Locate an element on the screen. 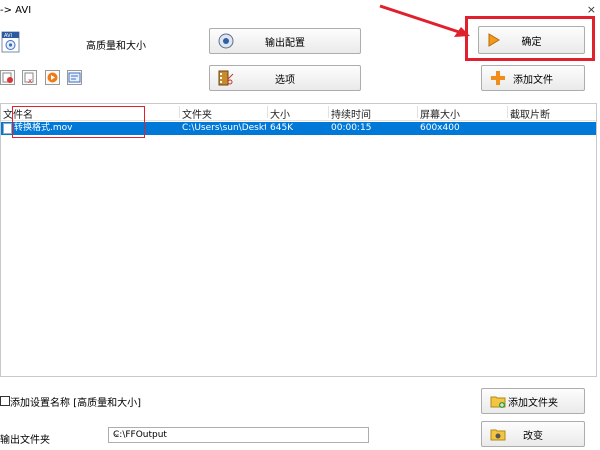 This screenshot has height=450, width=600. svg-text: AVI is located at coordinates (8, 36).